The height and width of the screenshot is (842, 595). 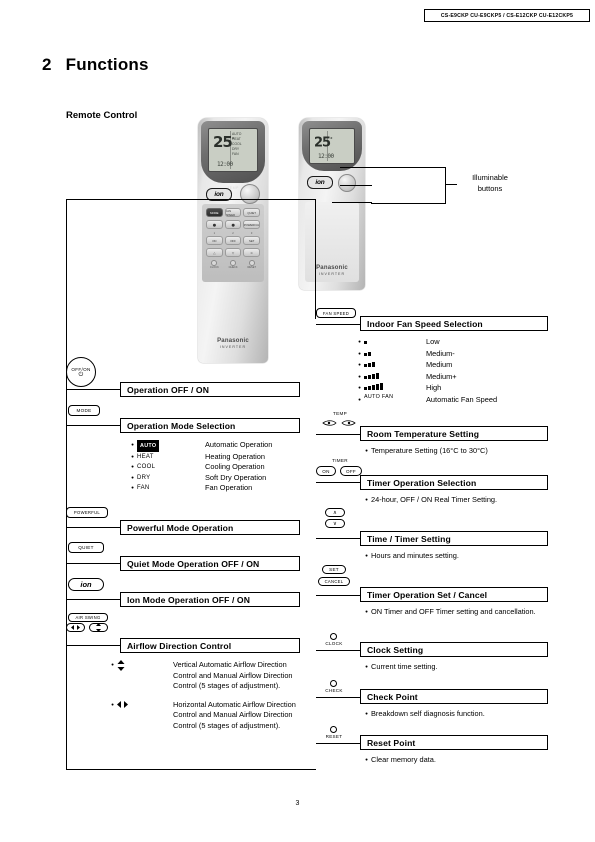 What do you see at coordinates (459, 556) in the screenshot?
I see `list-item: • Hours and minutes setting.` at bounding box center [459, 556].